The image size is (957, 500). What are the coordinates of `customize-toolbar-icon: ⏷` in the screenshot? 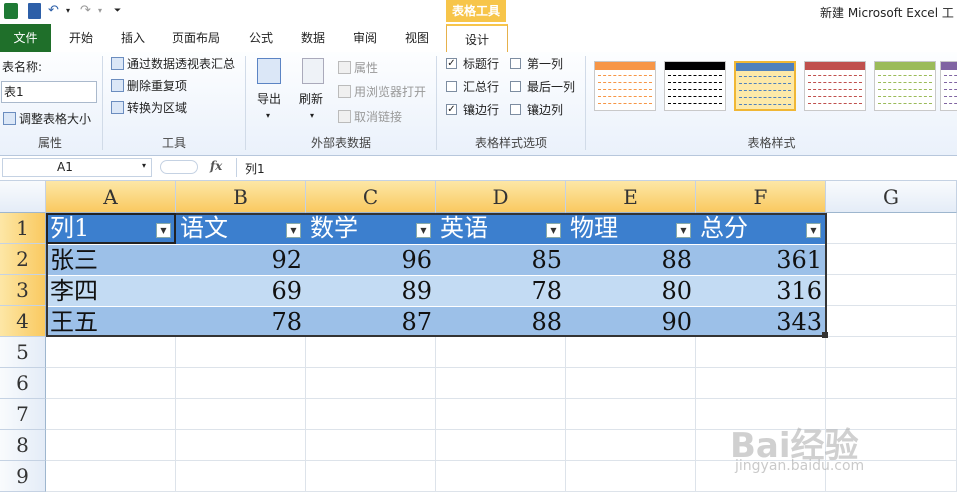 It's located at (118, 11).